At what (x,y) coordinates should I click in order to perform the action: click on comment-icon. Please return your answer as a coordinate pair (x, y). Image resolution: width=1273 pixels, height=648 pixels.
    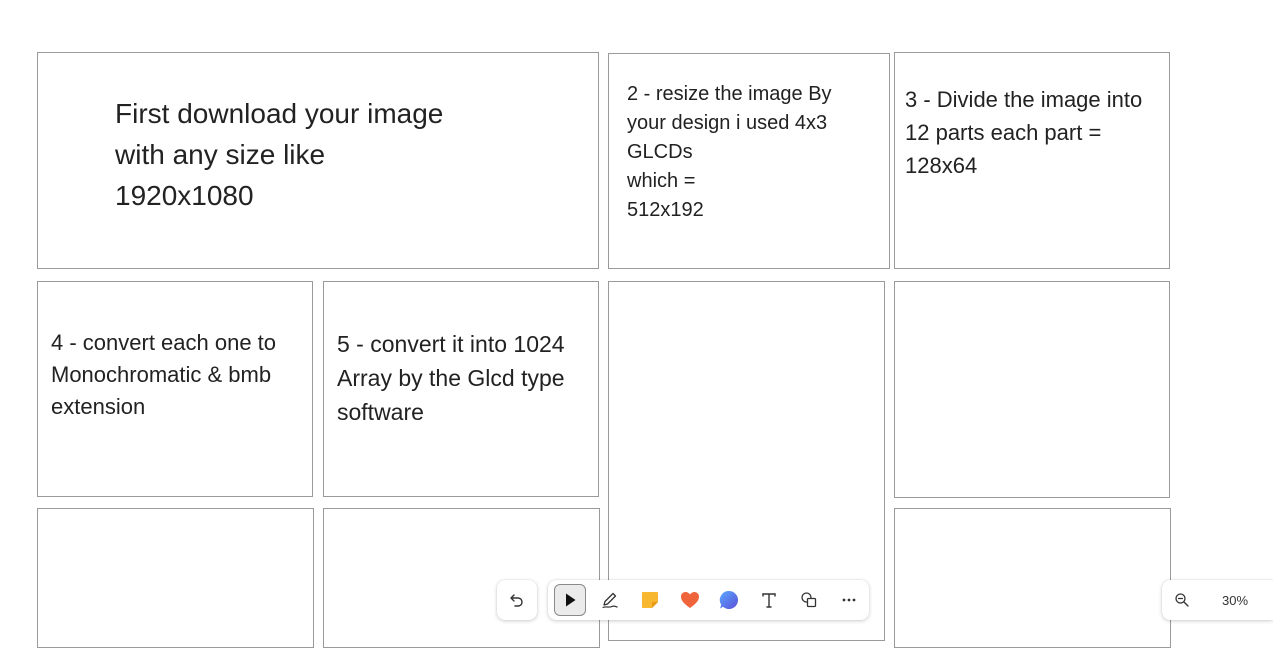
    Looking at the image, I should click on (729, 599).